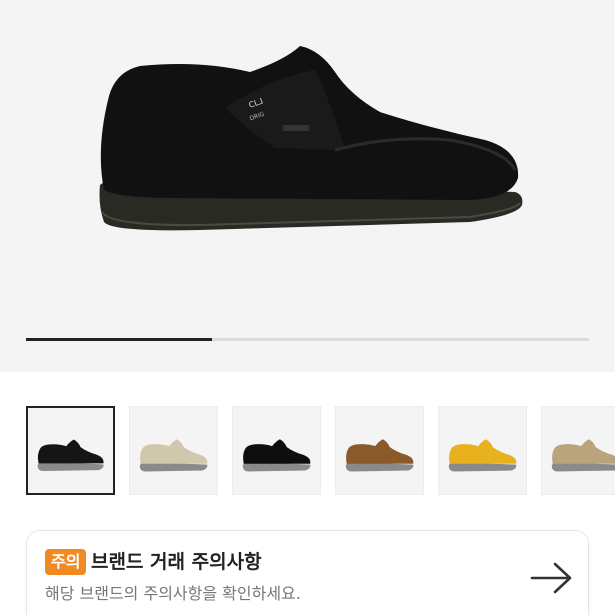 This screenshot has height=615, width=615. I want to click on yellow-leather-shoe-icon, so click(482, 455).